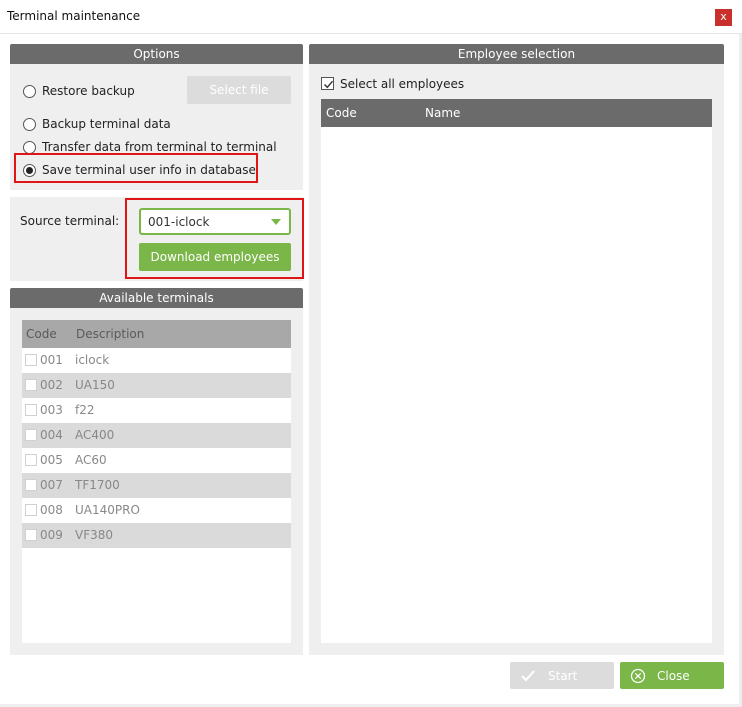 This screenshot has height=707, width=742. I want to click on table-row: 002 UA150, so click(156, 385).